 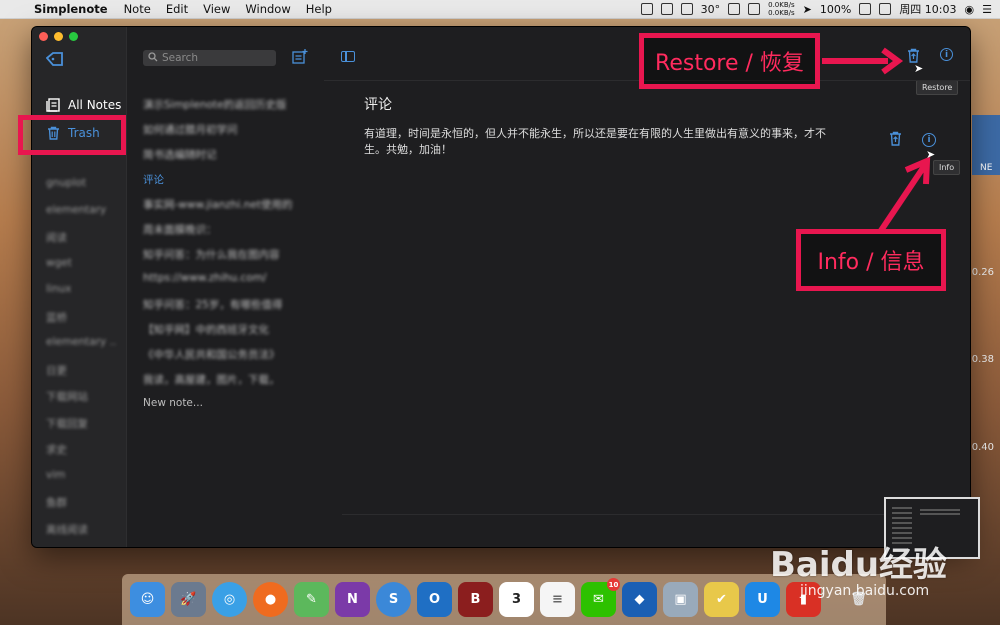 What do you see at coordinates (729, 61) in the screenshot?
I see `restore-annotation-label: Restore / 恢复` at bounding box center [729, 61].